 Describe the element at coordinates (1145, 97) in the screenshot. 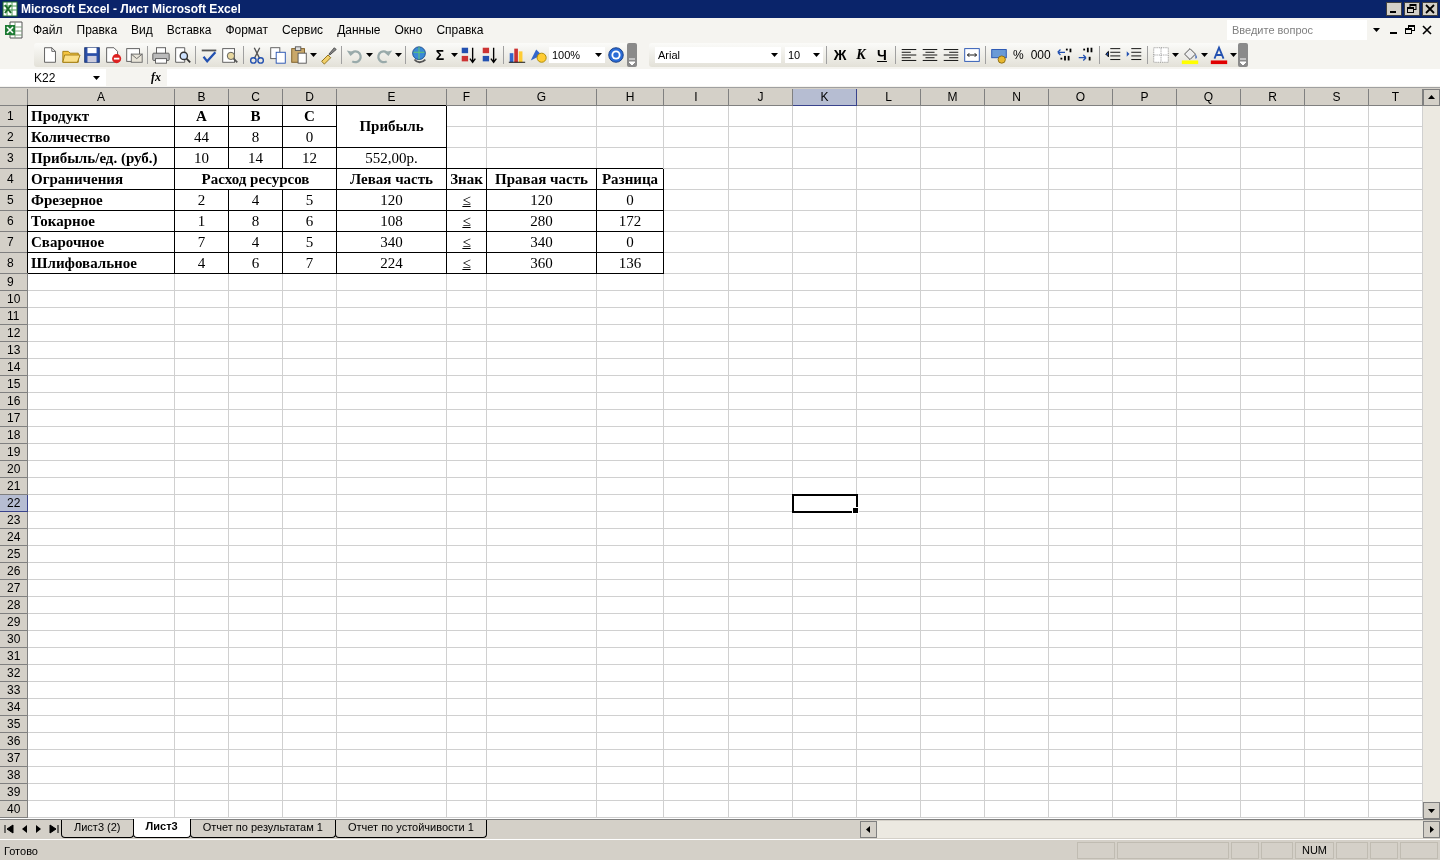

I see `column-header: P` at that location.